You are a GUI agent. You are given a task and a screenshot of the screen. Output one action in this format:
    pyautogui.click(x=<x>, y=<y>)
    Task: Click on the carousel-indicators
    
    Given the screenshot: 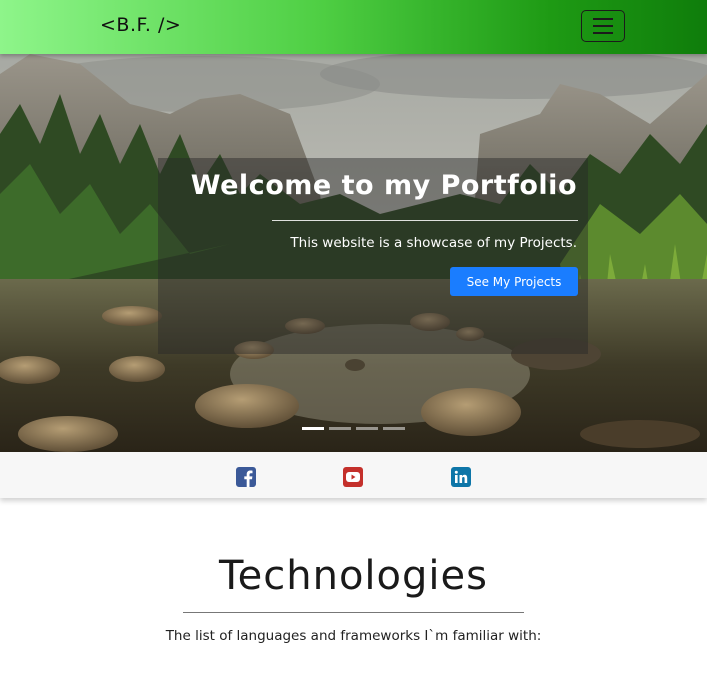 What is the action you would take?
    pyautogui.click(x=353, y=428)
    